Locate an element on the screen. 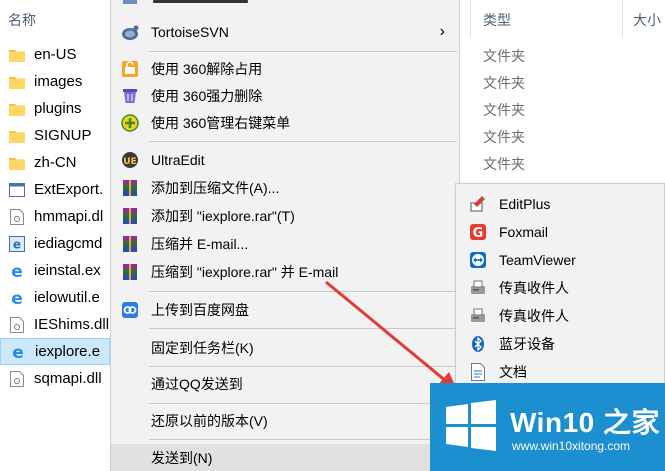 The height and width of the screenshot is (471, 665). menu-item-baidu-upload: 上传到百度网盘 is located at coordinates (285, 309).